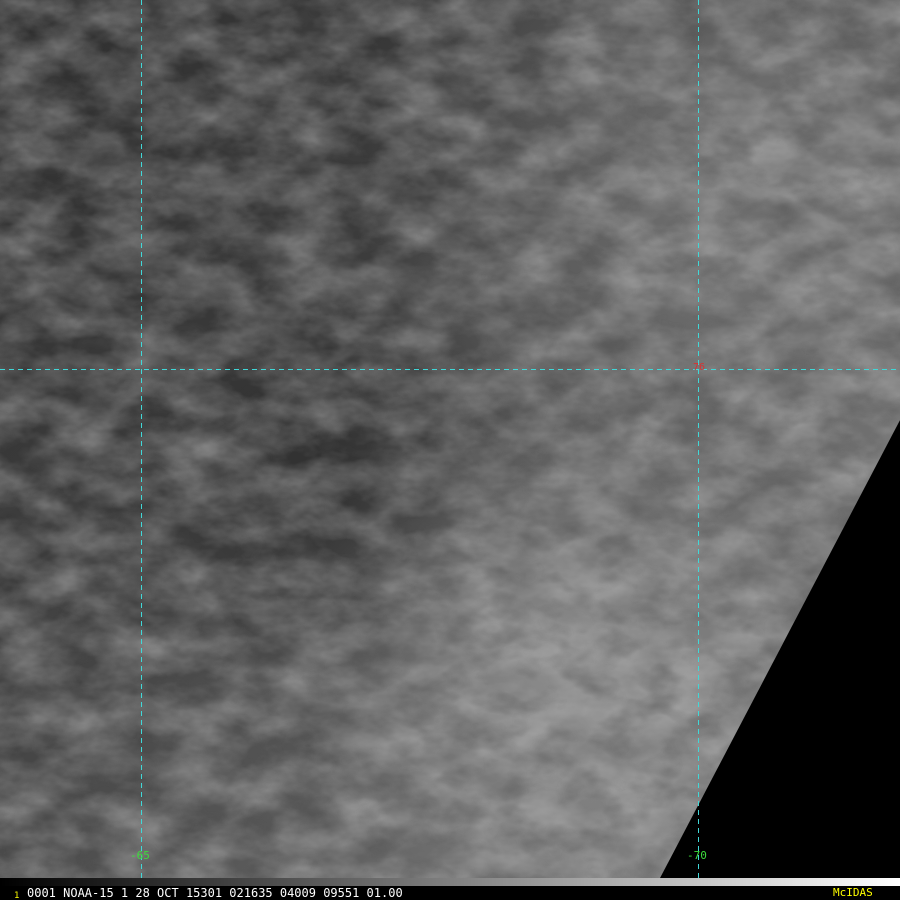  Describe the element at coordinates (697, 855) in the screenshot. I see `longitude-label-70: -70` at that location.